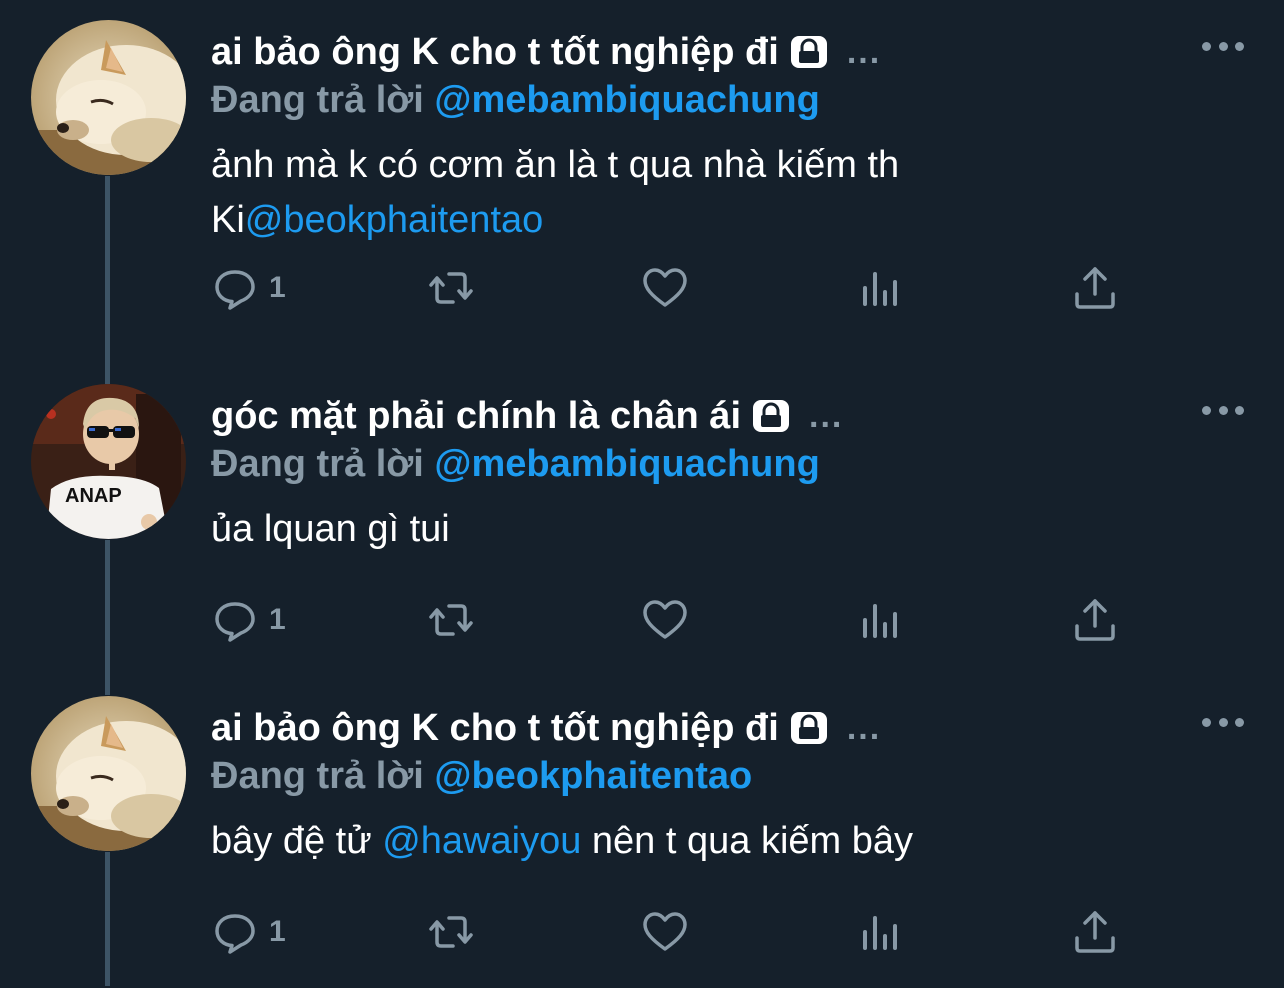 Image resolution: width=1284 pixels, height=988 pixels. I want to click on reply-to-mention: @beokphaitentao, so click(593, 776).